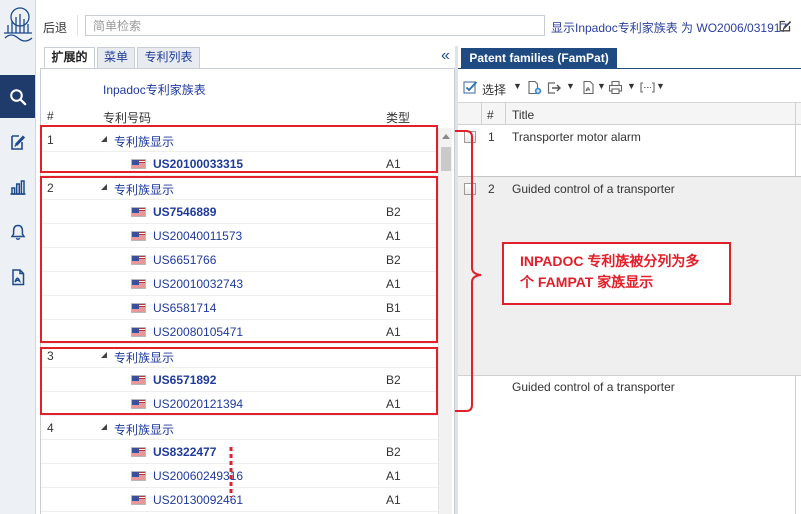  Describe the element at coordinates (239, 140) in the screenshot. I see `family-header-row: 1 专利族显示` at that location.